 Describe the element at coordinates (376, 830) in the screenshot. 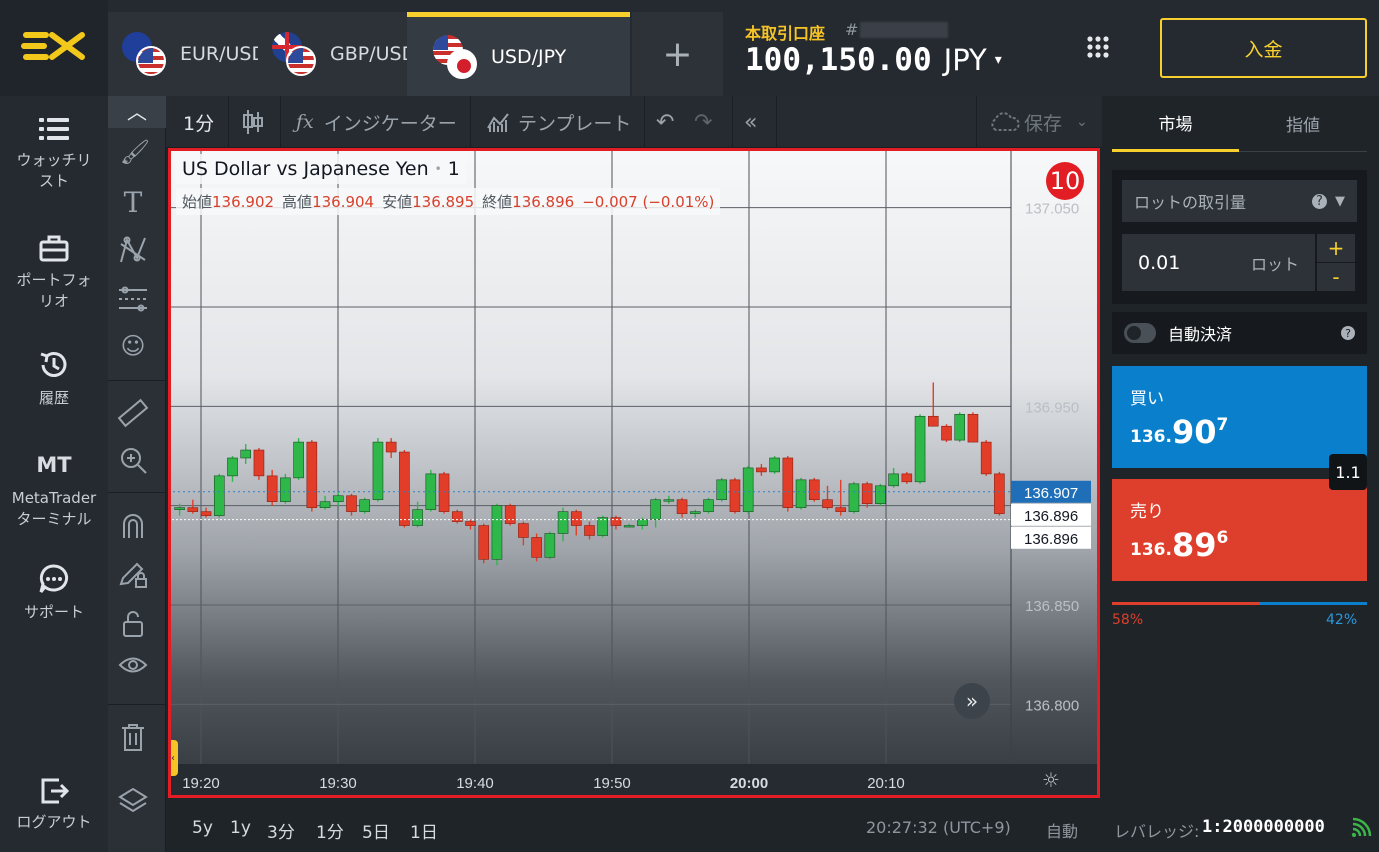

I see `range-5d: 5日` at that location.